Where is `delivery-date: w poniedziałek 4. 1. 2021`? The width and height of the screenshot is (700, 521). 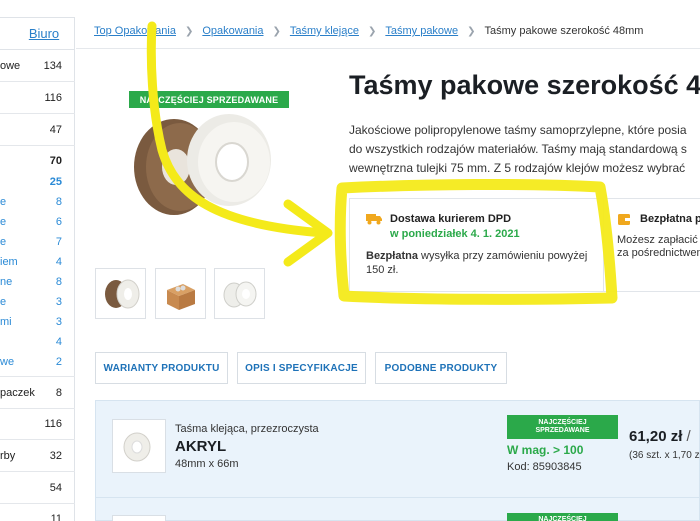 delivery-date: w poniedziałek 4. 1. 2021 is located at coordinates (455, 234).